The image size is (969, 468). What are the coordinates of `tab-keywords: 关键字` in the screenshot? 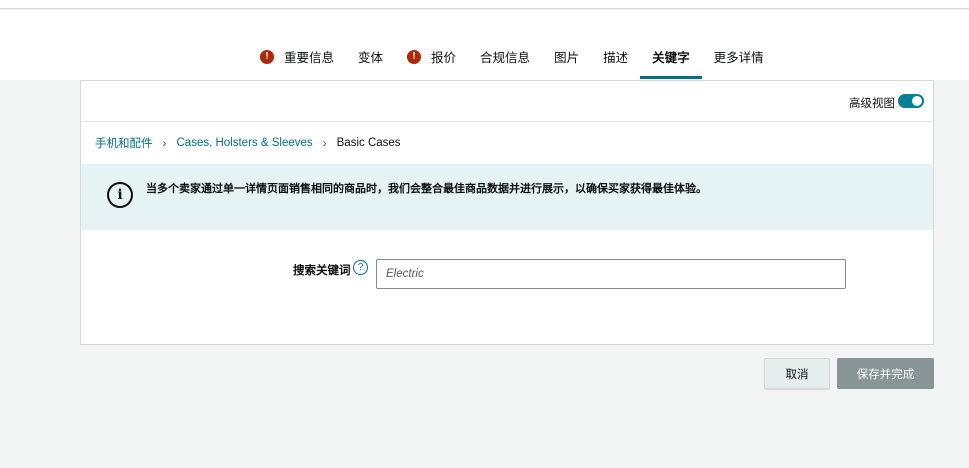 It's located at (670, 63).